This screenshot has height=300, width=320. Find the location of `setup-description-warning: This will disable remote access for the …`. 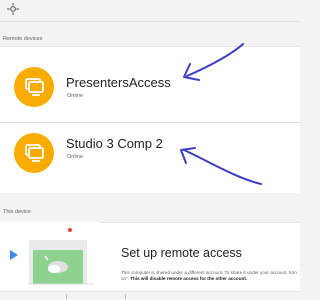

setup-description-warning: This will disable remote access for the … is located at coordinates (189, 279).